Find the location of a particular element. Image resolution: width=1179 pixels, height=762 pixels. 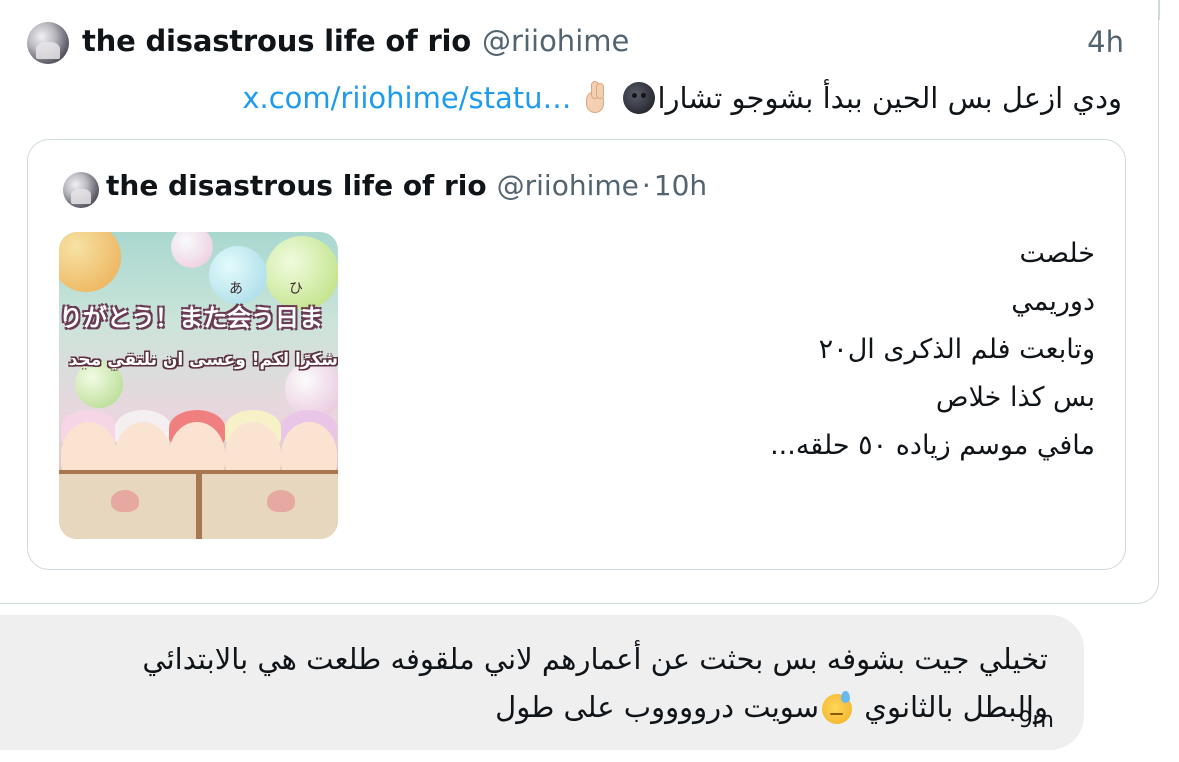

reply-line-2: والبطل بالثانوي سويت درووووب على طول is located at coordinates (528, 707).